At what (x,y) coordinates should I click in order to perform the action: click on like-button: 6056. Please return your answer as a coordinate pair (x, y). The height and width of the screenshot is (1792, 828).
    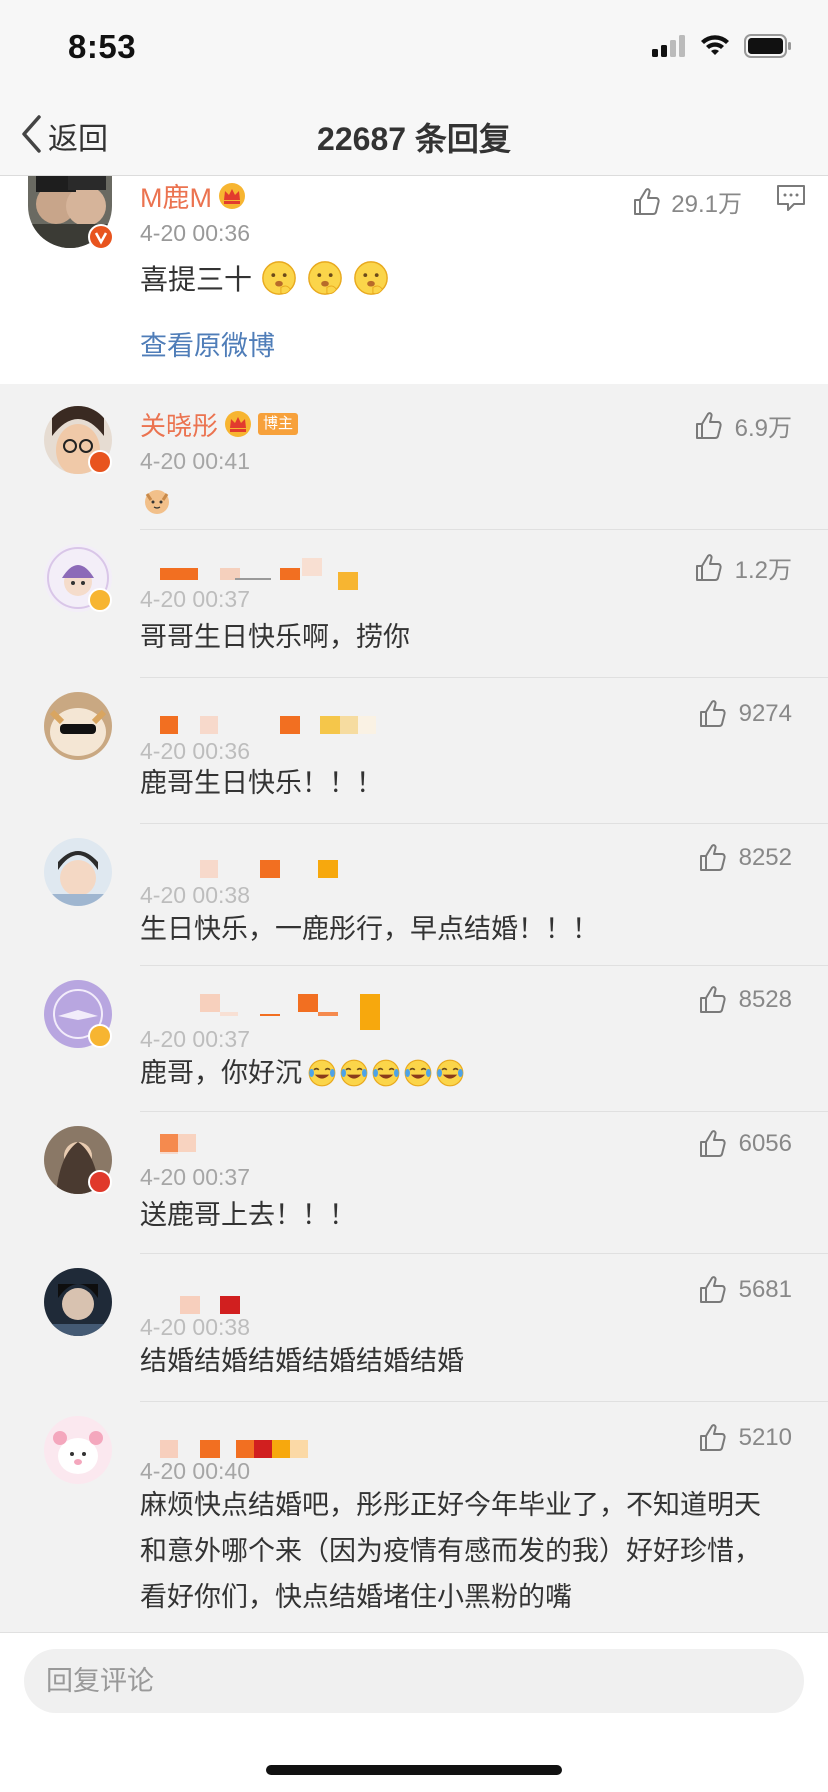
    Looking at the image, I should click on (744, 1144).